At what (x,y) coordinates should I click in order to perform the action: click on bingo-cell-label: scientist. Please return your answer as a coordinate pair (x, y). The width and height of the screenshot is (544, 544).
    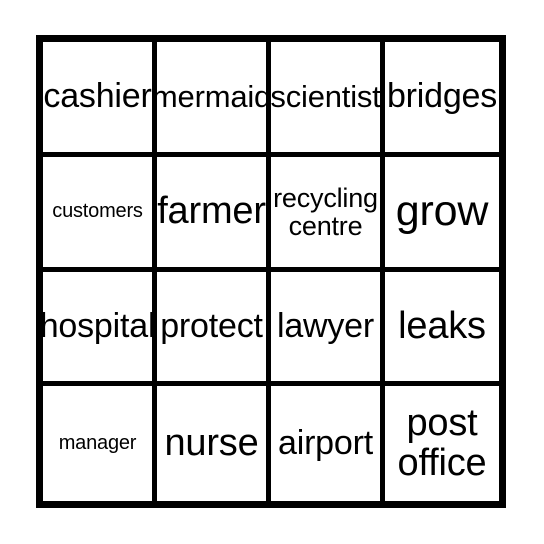
    Looking at the image, I should click on (326, 96).